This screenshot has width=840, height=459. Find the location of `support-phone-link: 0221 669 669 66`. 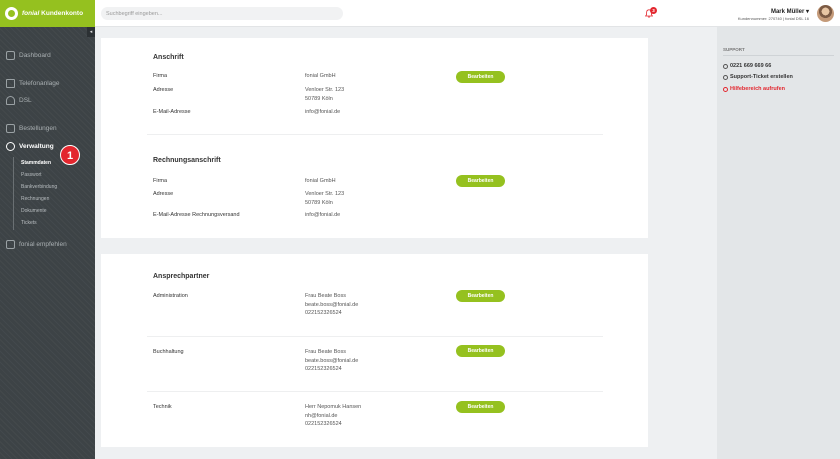

support-phone-link: 0221 669 669 66 is located at coordinates (747, 66).